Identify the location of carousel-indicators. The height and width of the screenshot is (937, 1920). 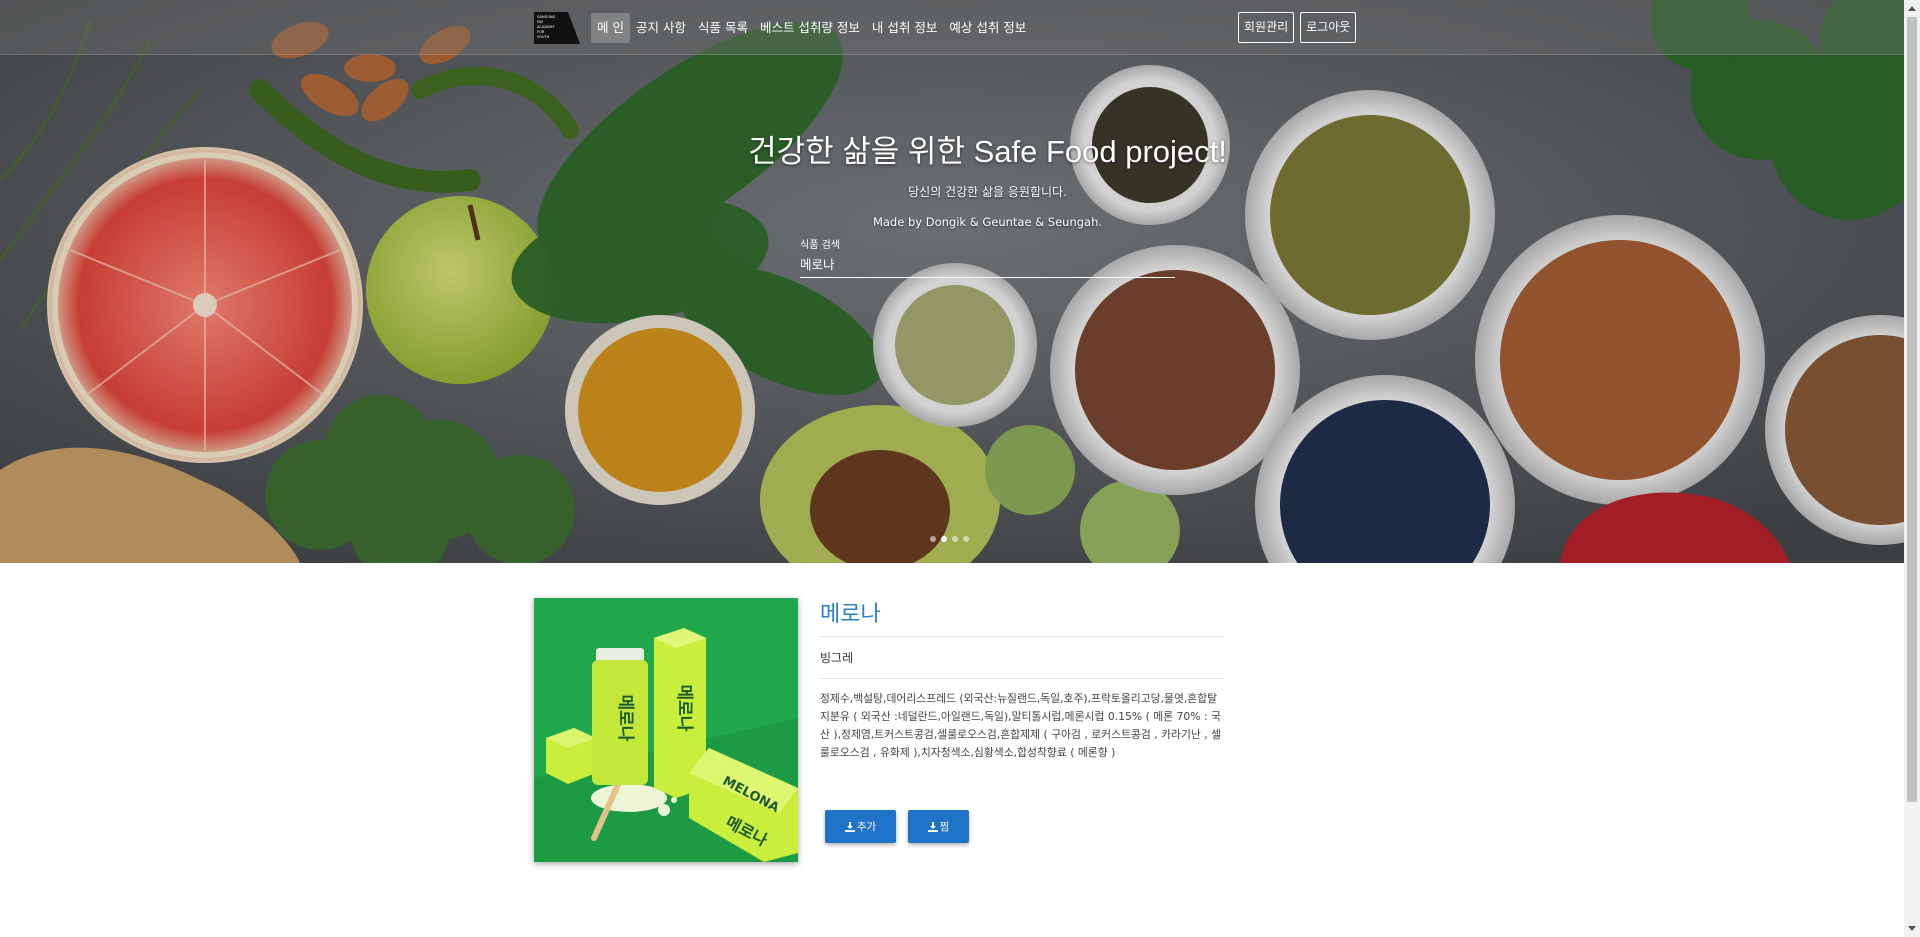
(949, 539).